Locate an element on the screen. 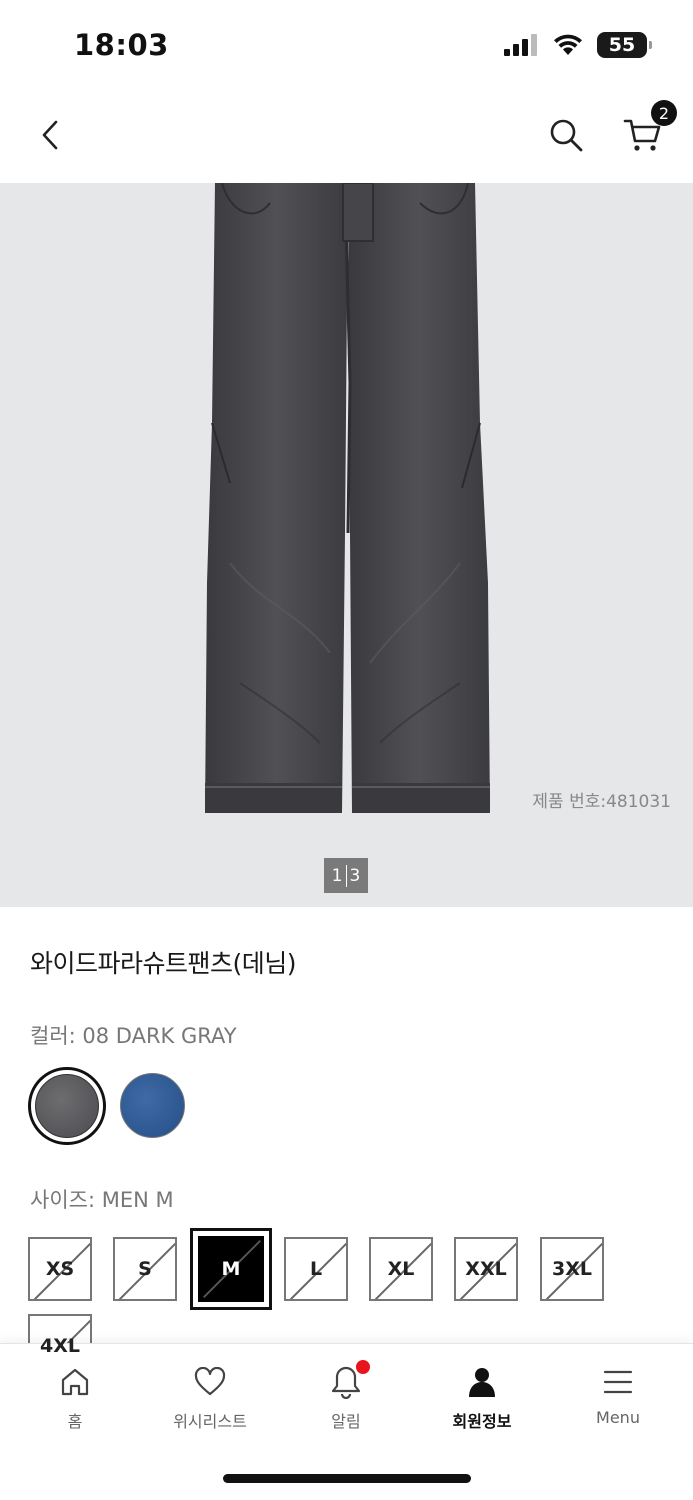 This screenshot has width=693, height=1500. selected-size-fill: M is located at coordinates (231, 1269).